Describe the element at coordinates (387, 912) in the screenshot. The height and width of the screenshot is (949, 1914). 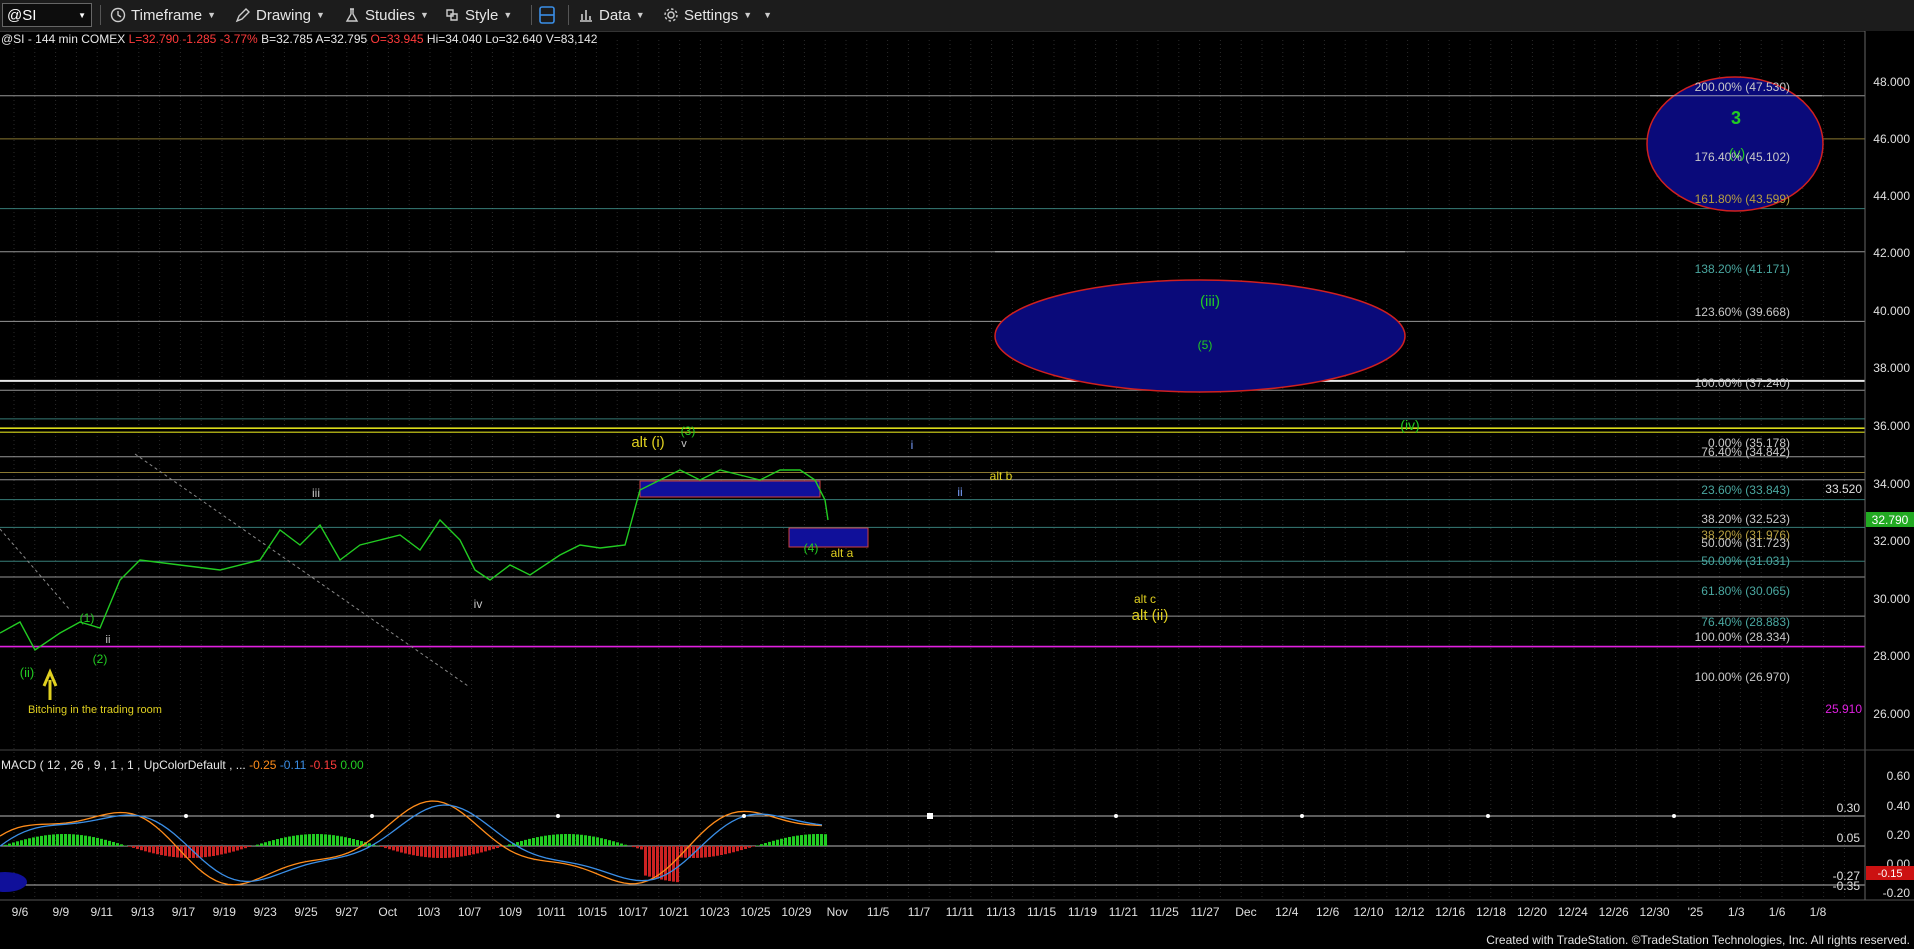
I see `date-tick: Oct` at that location.